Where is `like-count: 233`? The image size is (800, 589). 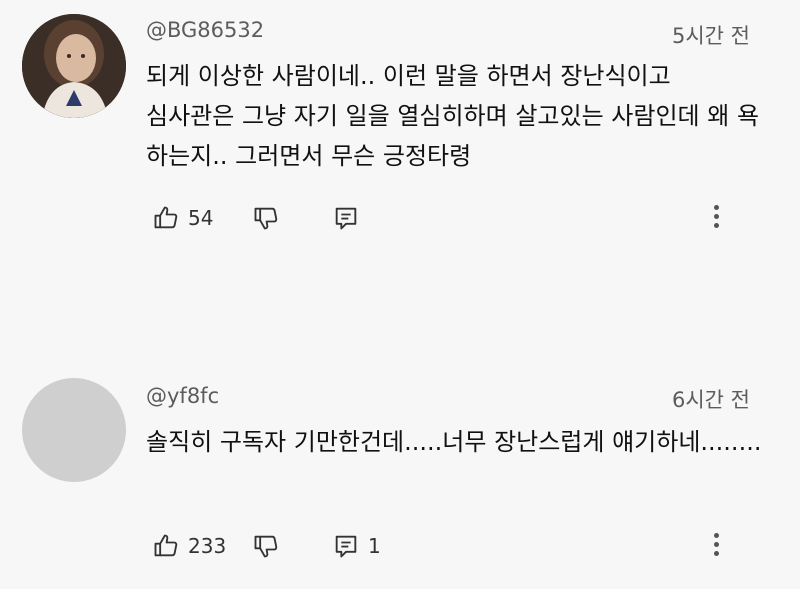
like-count: 233 is located at coordinates (207, 546).